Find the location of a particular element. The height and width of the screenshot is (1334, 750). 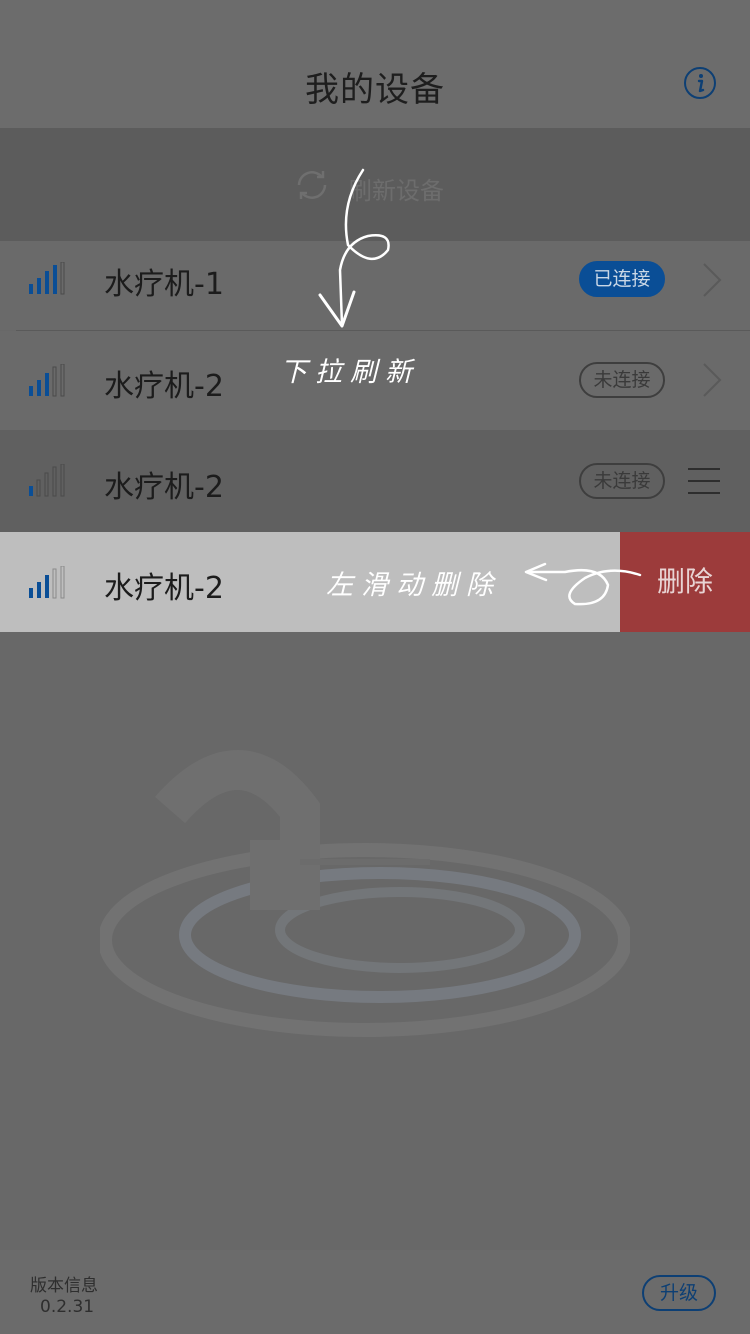

menu-icon is located at coordinates (704, 481).